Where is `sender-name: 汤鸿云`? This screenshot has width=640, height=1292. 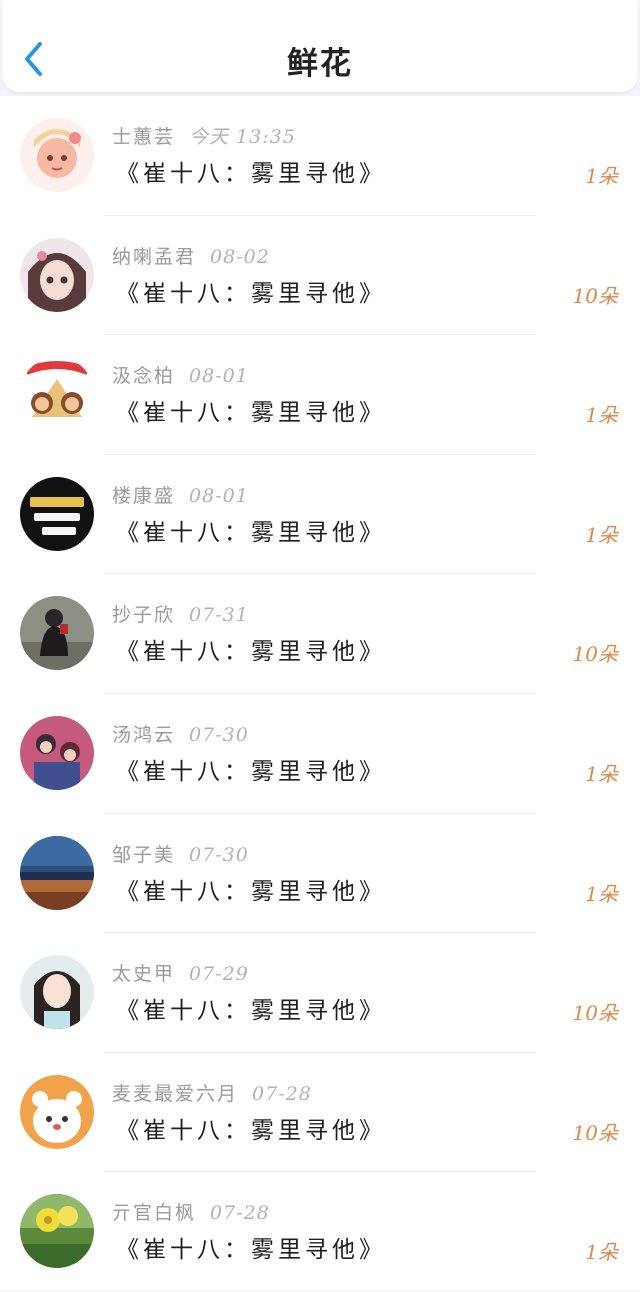
sender-name: 汤鸿云 is located at coordinates (144, 734).